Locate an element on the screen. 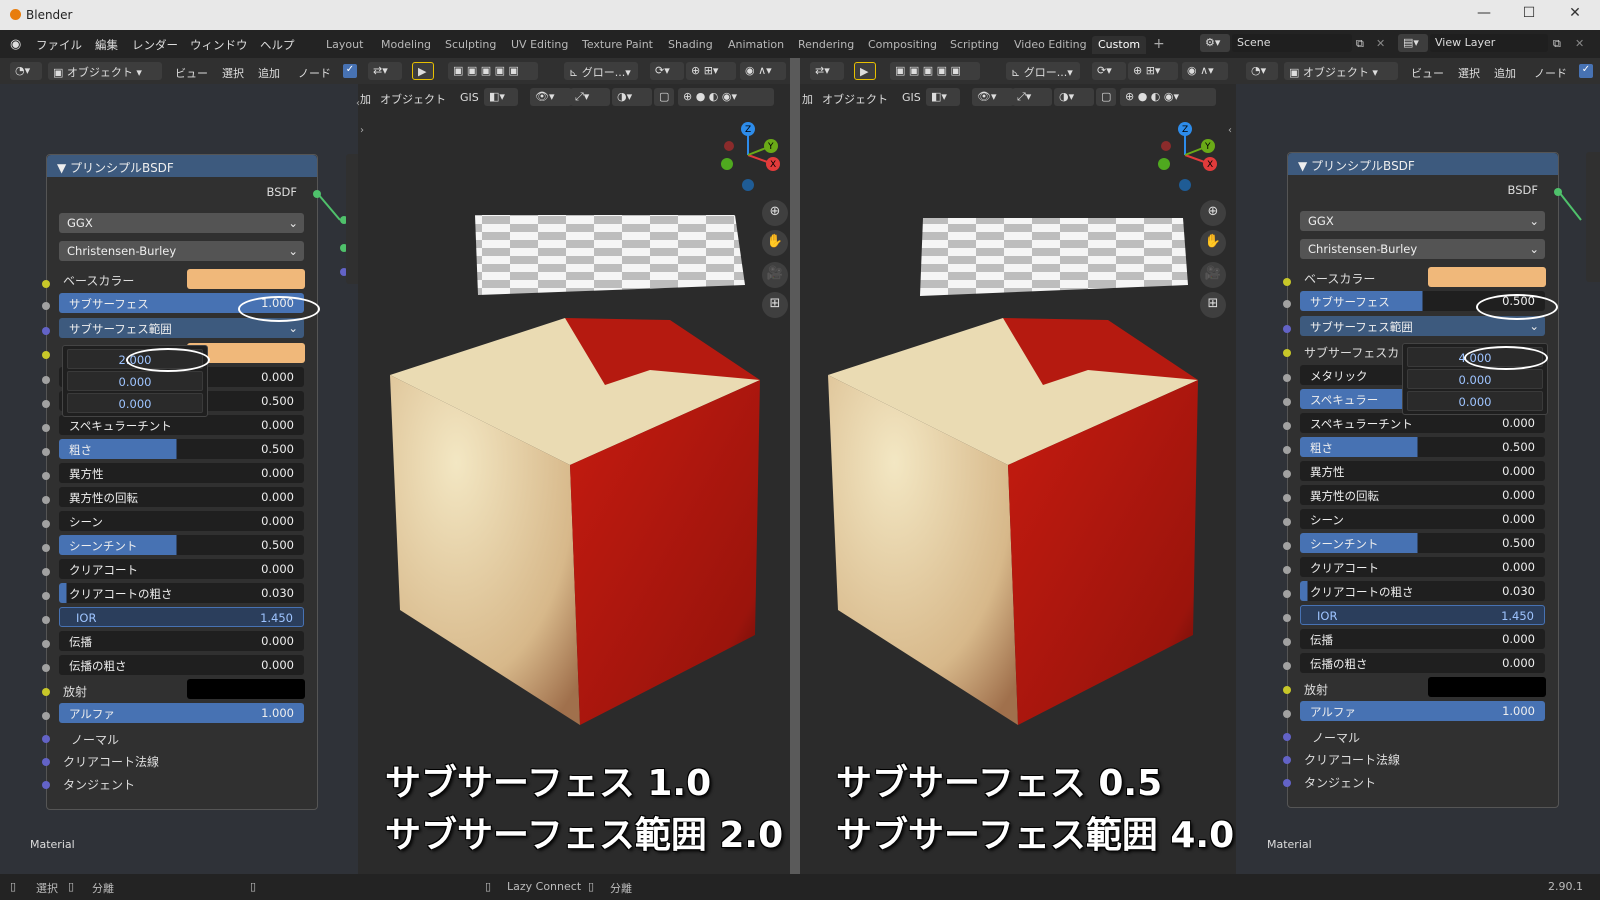 The width and height of the screenshot is (1600, 900). use-nodes-checkbox-r: ✓ is located at coordinates (1586, 71).